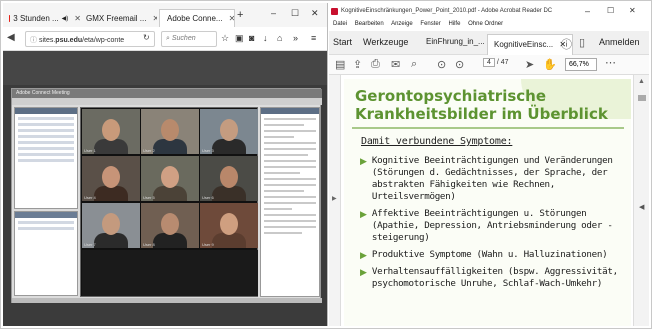 The width and height of the screenshot is (652, 329). What do you see at coordinates (46, 158) in the screenshot?
I see `attendee-list-pod` at bounding box center [46, 158].